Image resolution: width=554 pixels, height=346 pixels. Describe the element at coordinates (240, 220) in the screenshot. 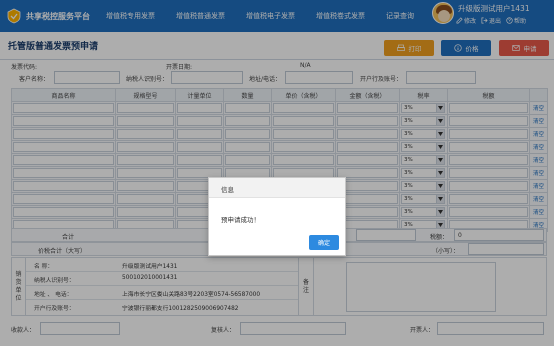

I see `dialog-message: 预申请成功！` at that location.